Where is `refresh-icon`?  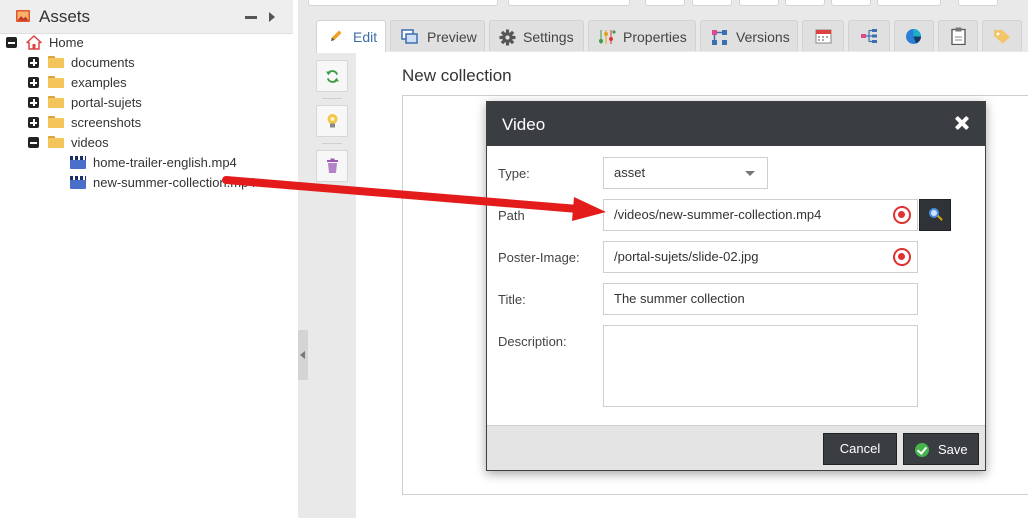 refresh-icon is located at coordinates (332, 76).